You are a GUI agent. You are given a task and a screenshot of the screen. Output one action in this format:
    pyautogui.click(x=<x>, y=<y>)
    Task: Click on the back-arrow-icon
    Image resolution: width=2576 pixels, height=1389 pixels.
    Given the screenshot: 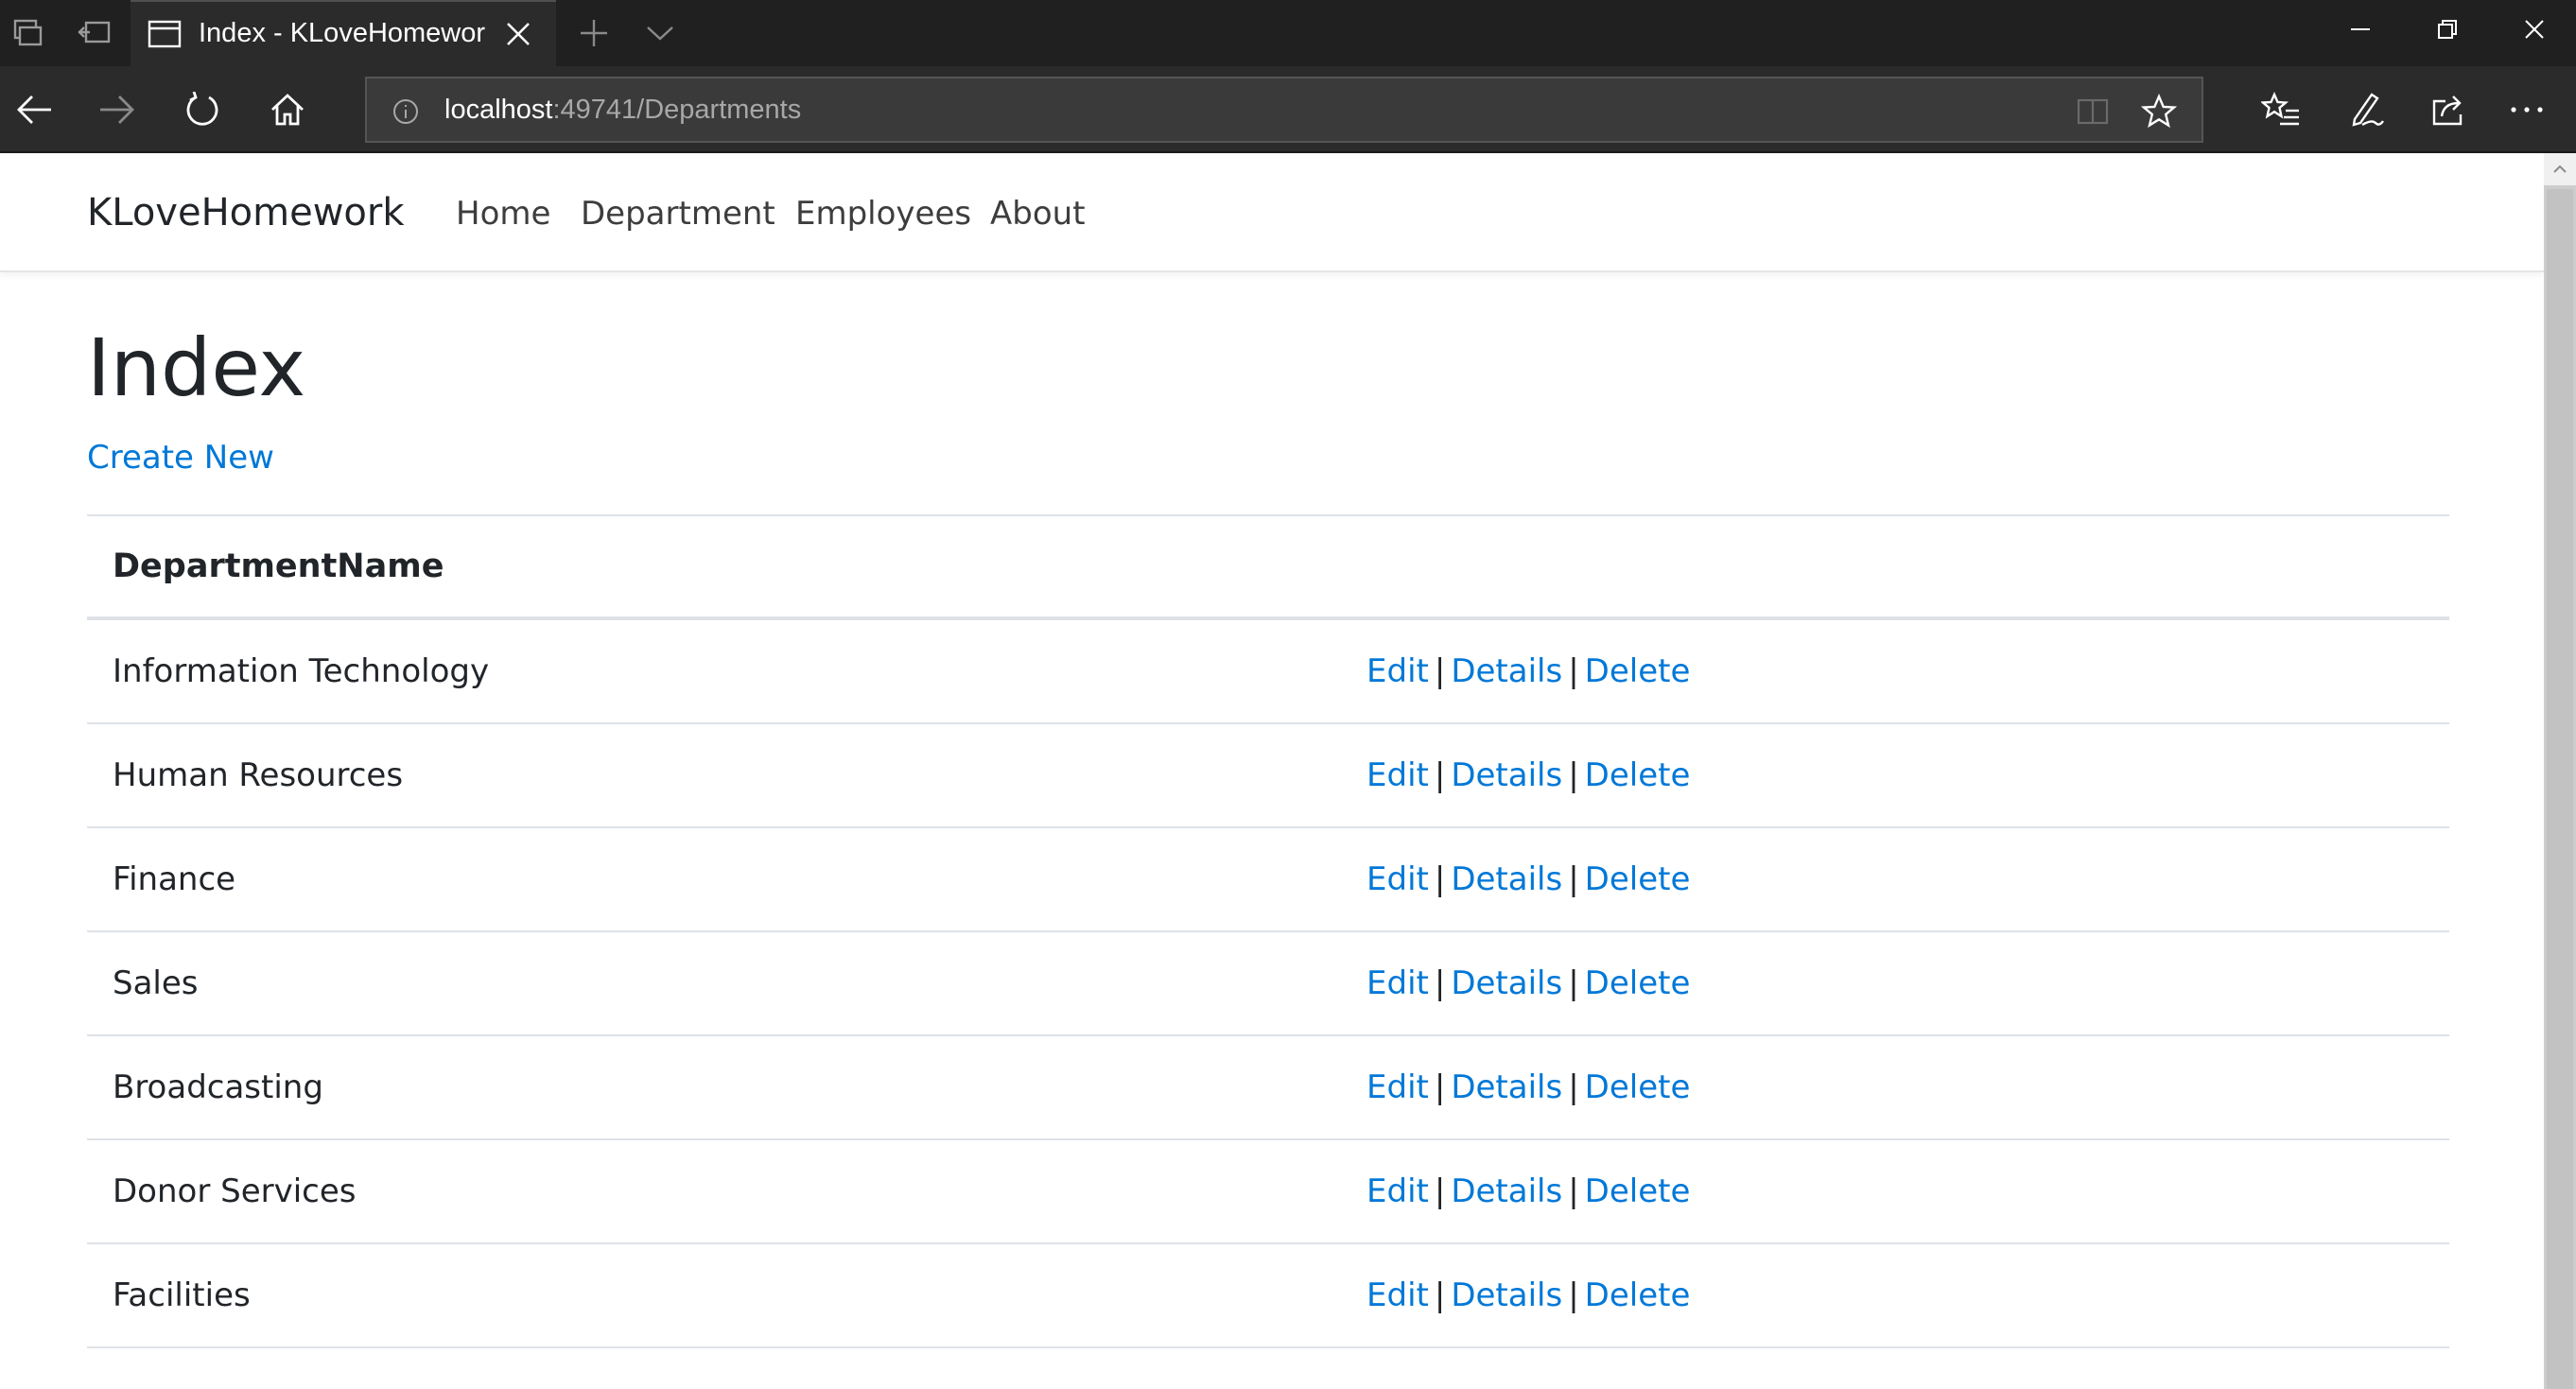 What is the action you would take?
    pyautogui.click(x=34, y=110)
    